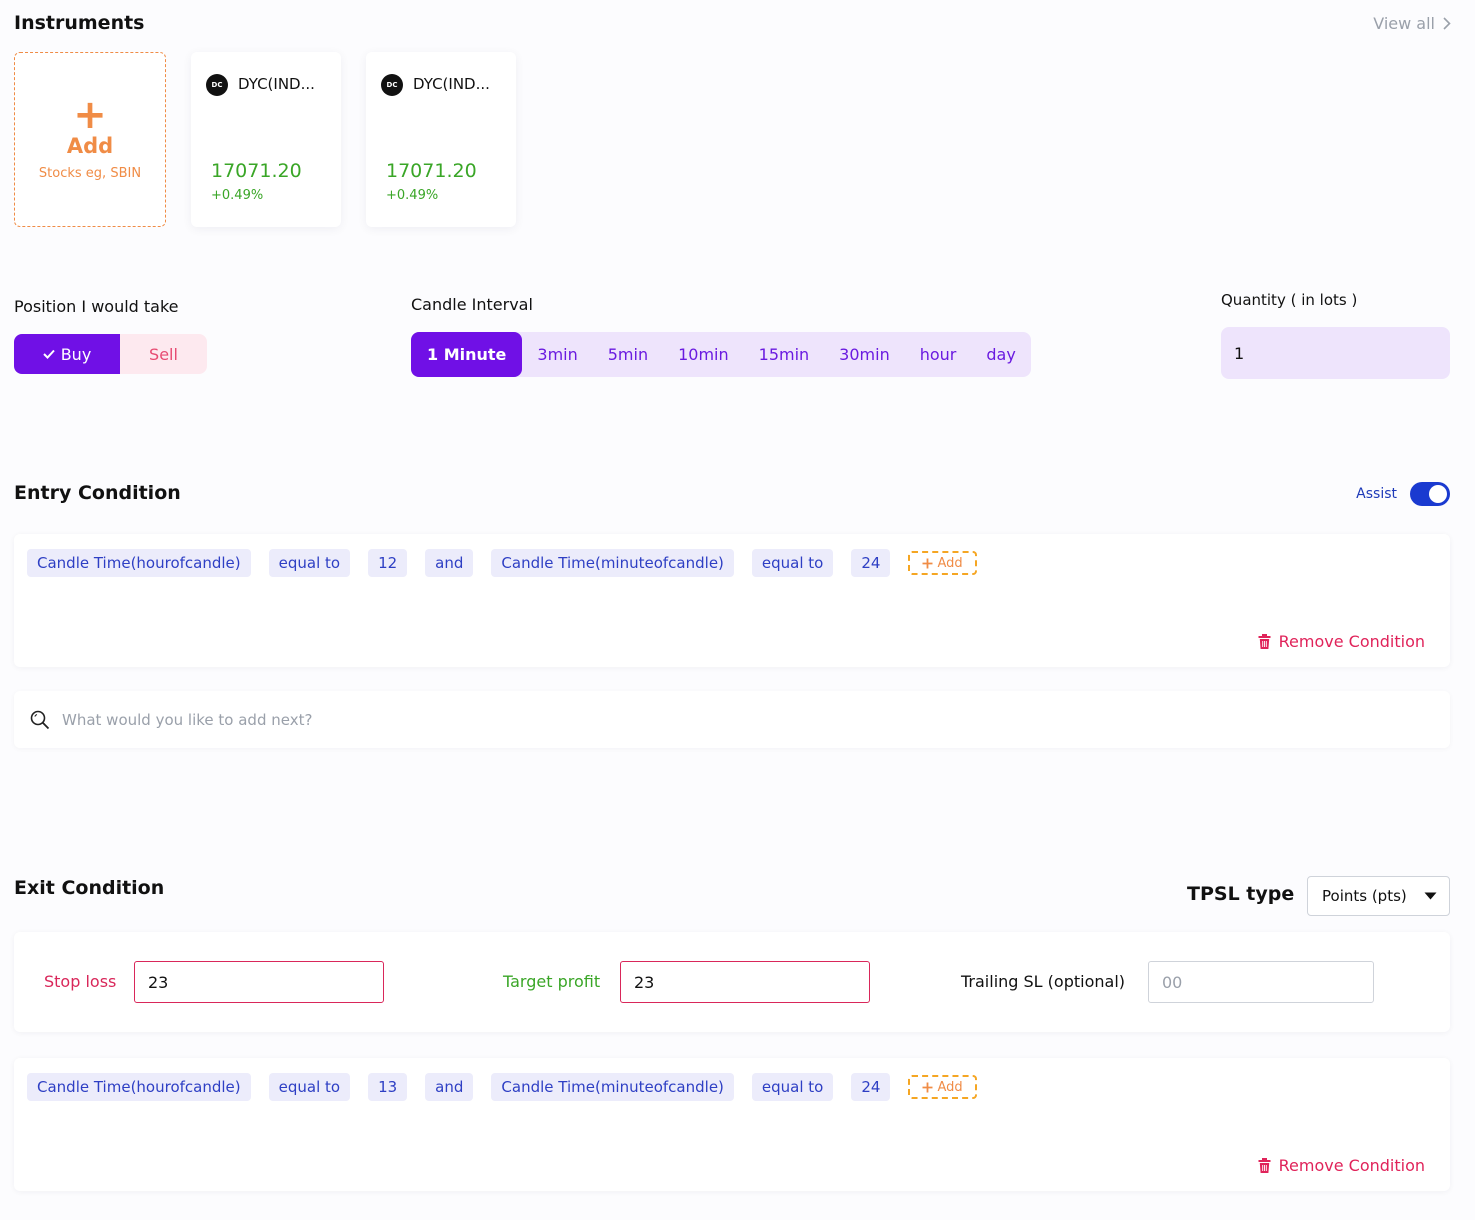  What do you see at coordinates (1430, 896) in the screenshot?
I see `caret-down-icon` at bounding box center [1430, 896].